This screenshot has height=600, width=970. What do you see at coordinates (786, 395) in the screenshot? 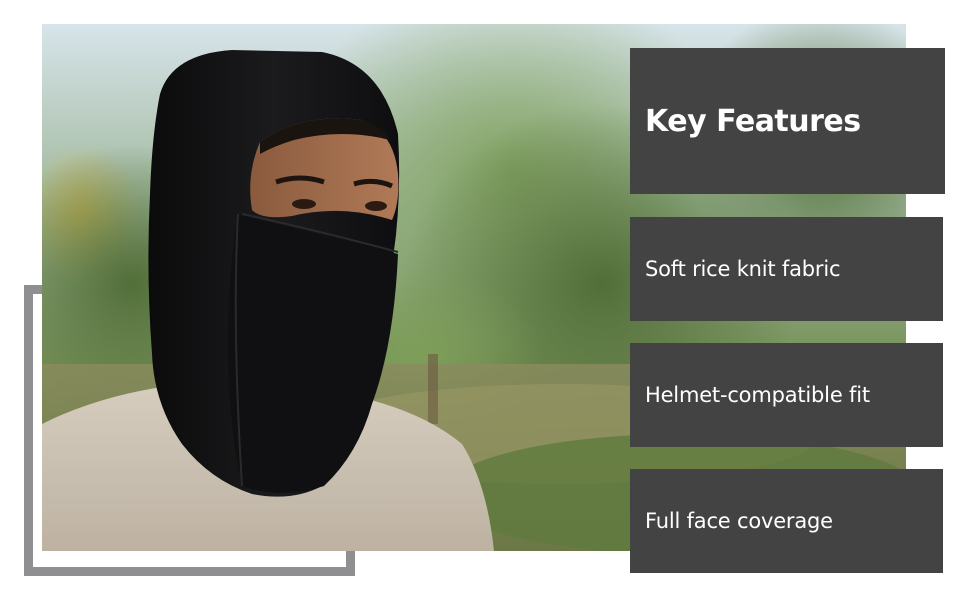
I see `feature-item-helmet-fit: Helmet-compatible fit` at bounding box center [786, 395].